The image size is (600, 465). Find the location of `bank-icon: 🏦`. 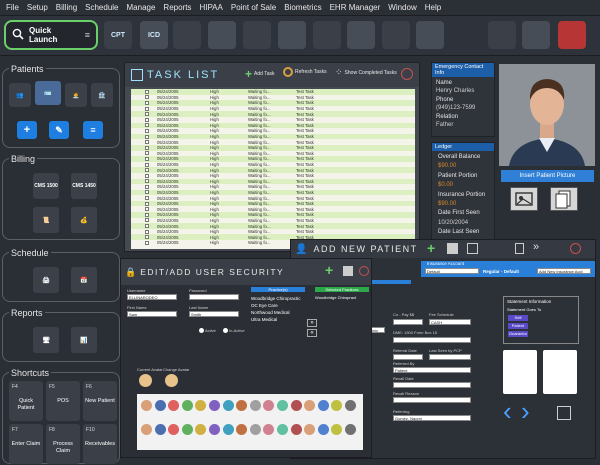

bank-icon: 🏦 is located at coordinates (102, 95).